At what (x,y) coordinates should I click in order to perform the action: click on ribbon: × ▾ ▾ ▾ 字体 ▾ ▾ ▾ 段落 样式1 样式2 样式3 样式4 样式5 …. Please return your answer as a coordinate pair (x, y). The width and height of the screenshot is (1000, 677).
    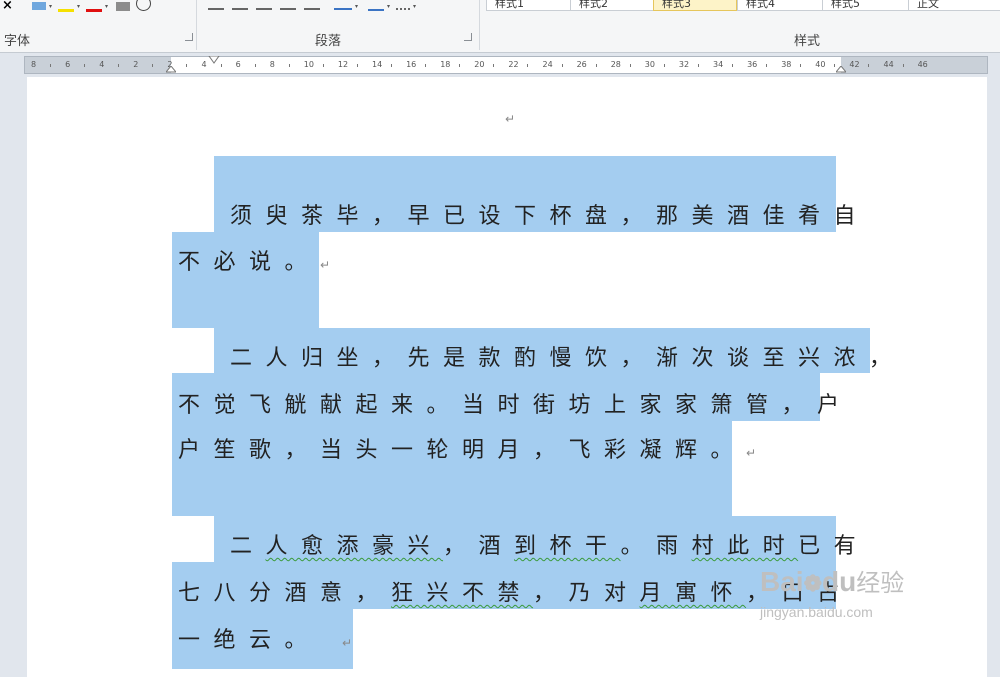
    Looking at the image, I should click on (500, 26).